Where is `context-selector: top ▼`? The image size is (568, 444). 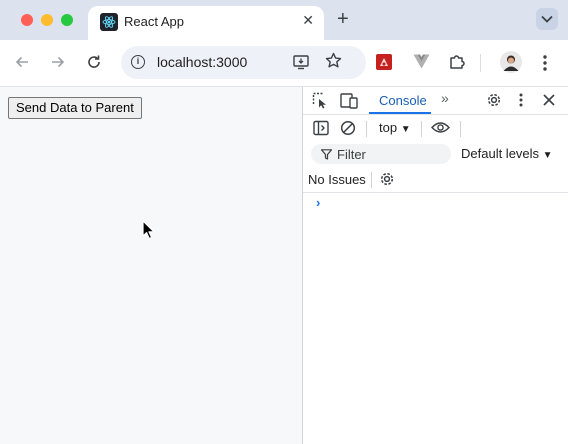
context-selector: top ▼ is located at coordinates (395, 127).